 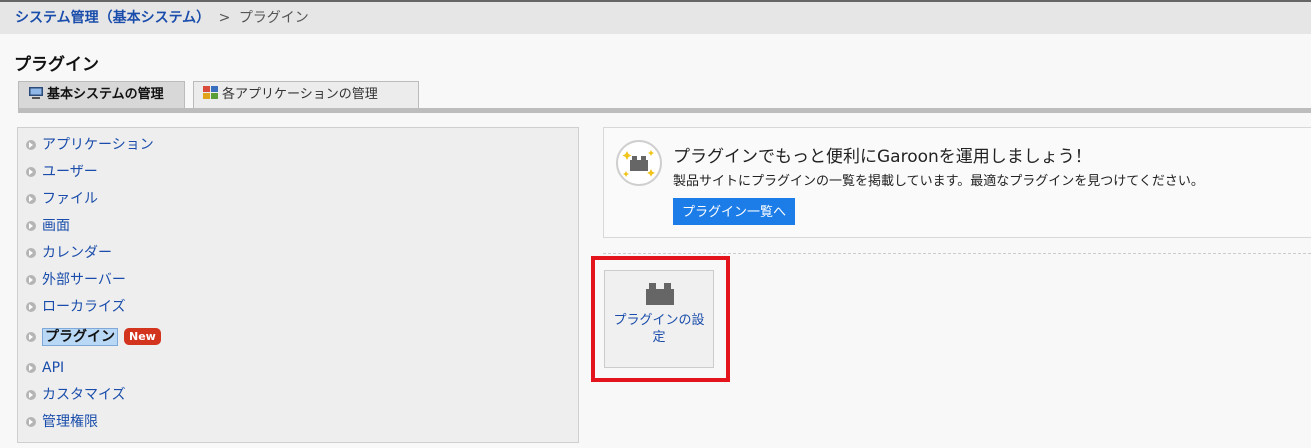 I want to click on sidebar-item-label: カレンダー, so click(x=77, y=253).